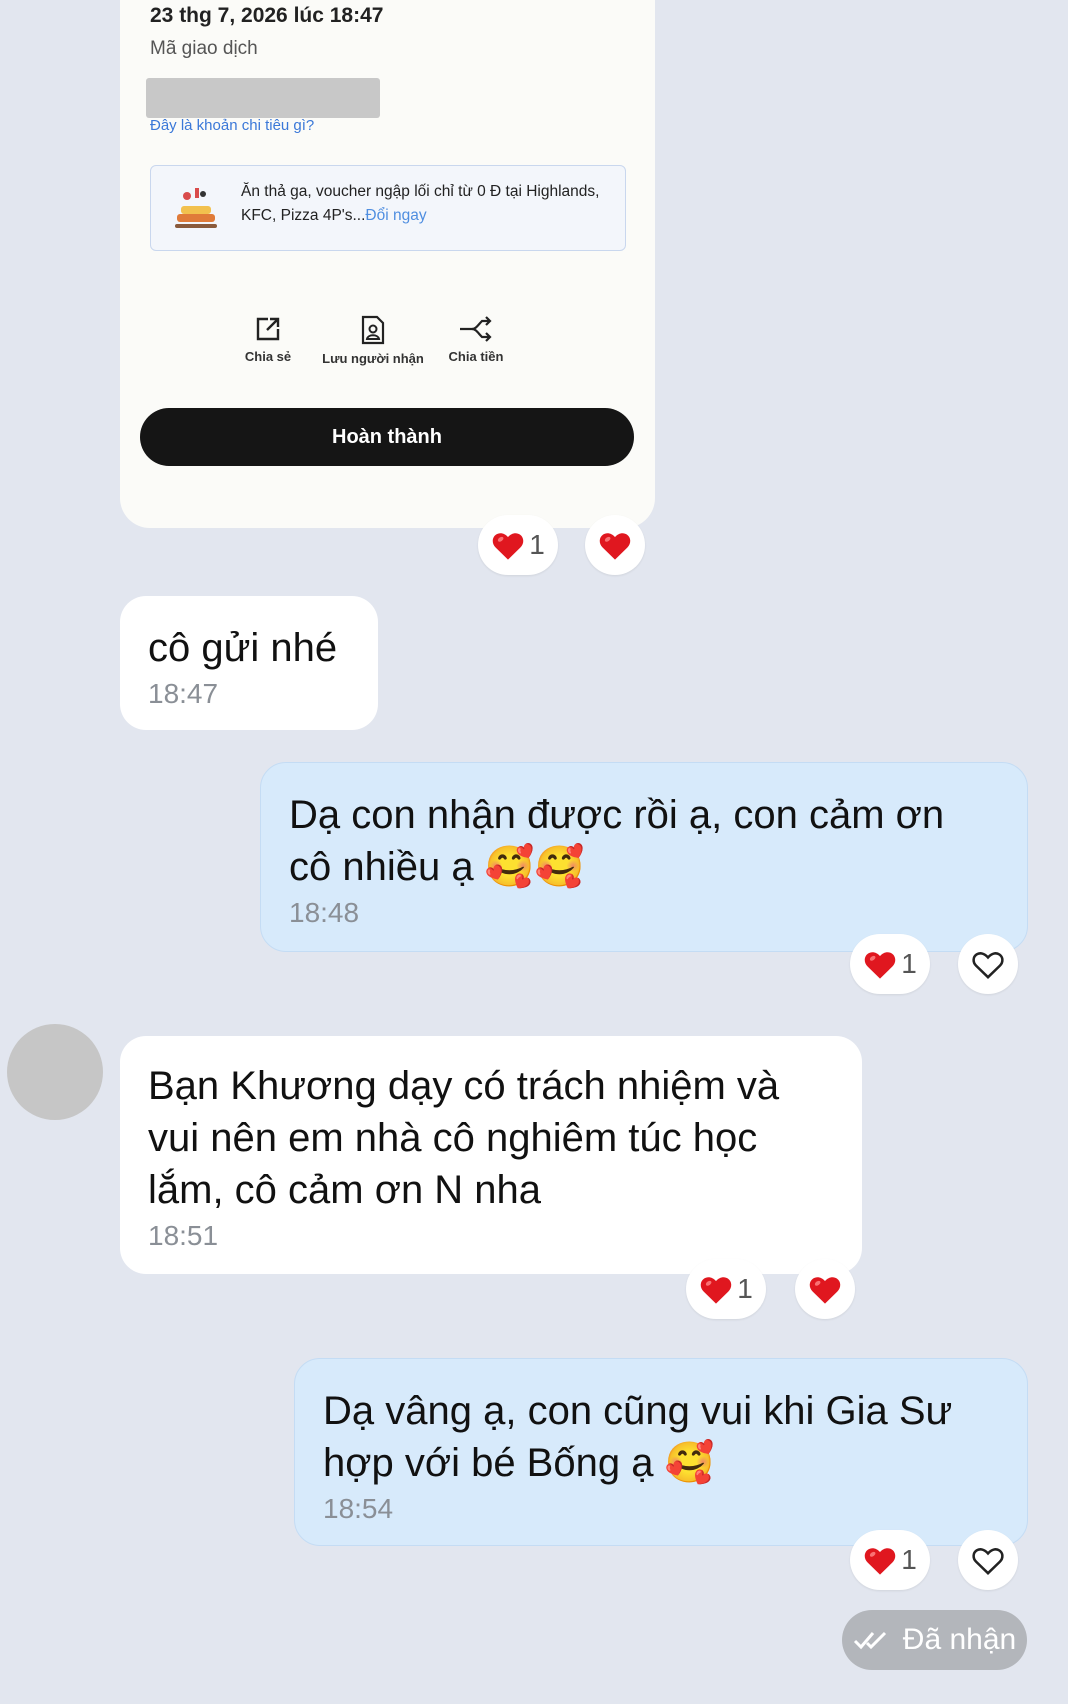 This screenshot has height=1704, width=1068. What do you see at coordinates (268, 356) in the screenshot?
I see `share-label: Chia sẻ` at bounding box center [268, 356].